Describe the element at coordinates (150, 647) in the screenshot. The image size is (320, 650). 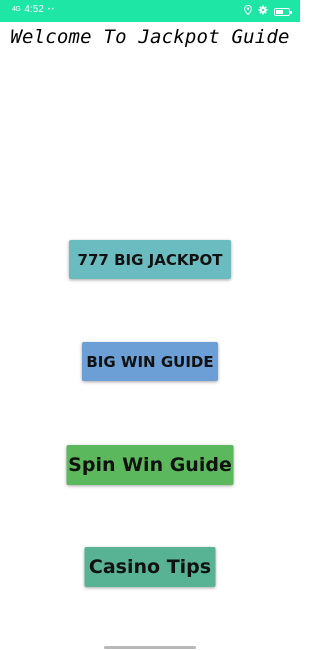
I see `home-indicator` at that location.